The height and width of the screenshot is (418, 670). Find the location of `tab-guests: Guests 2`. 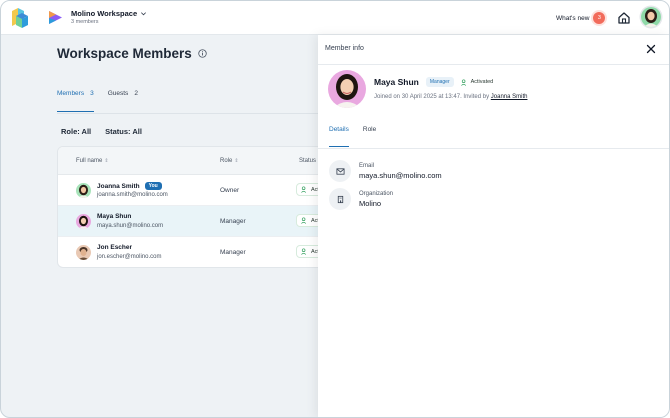

tab-guests: Guests 2 is located at coordinates (123, 101).